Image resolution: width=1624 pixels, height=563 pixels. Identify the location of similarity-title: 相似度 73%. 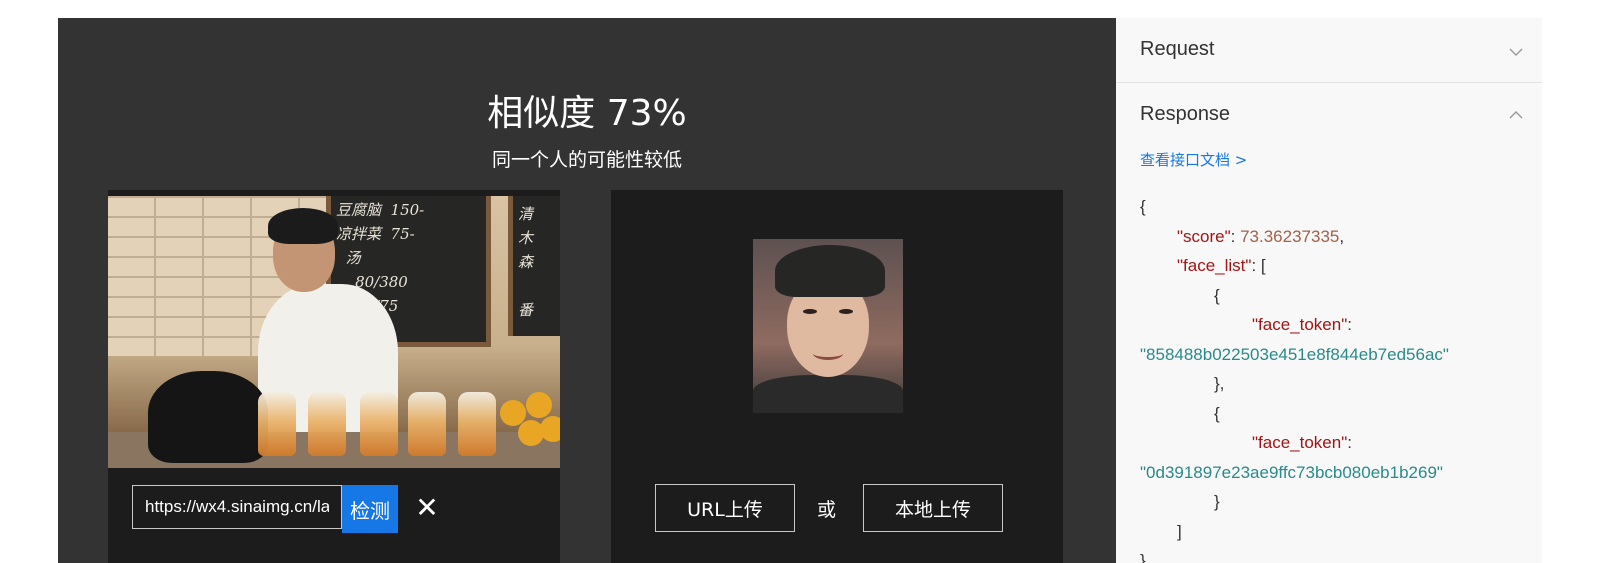
(587, 113).